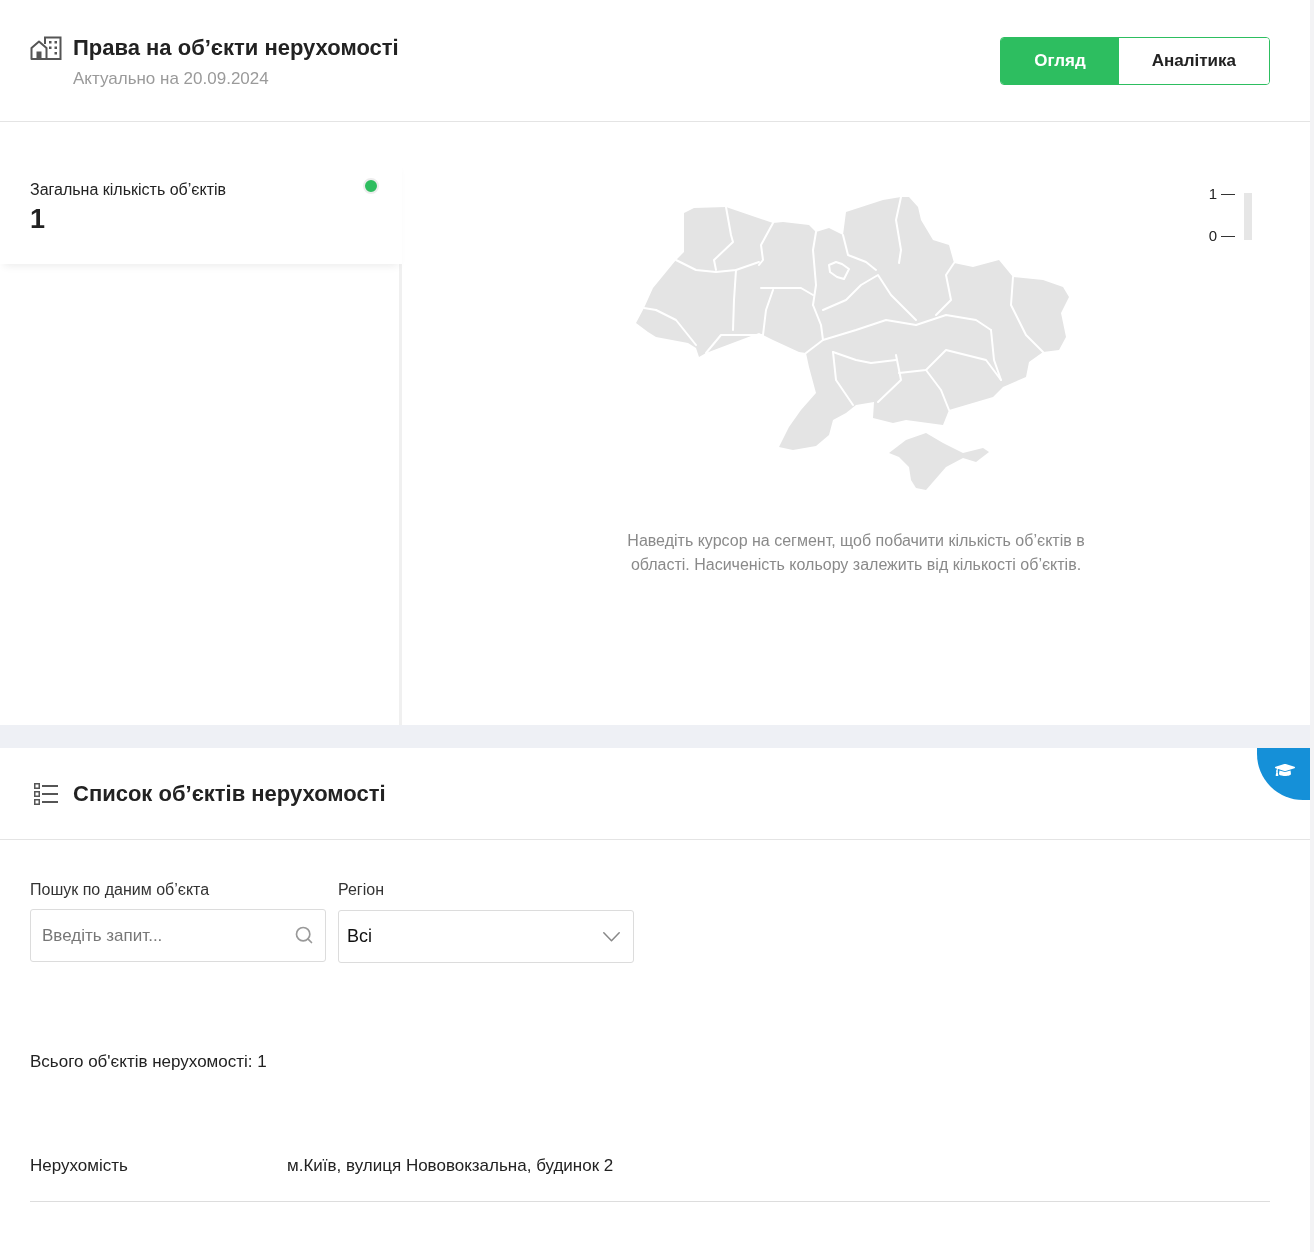  What do you see at coordinates (611, 936) in the screenshot?
I see `chevron-down-icon` at bounding box center [611, 936].